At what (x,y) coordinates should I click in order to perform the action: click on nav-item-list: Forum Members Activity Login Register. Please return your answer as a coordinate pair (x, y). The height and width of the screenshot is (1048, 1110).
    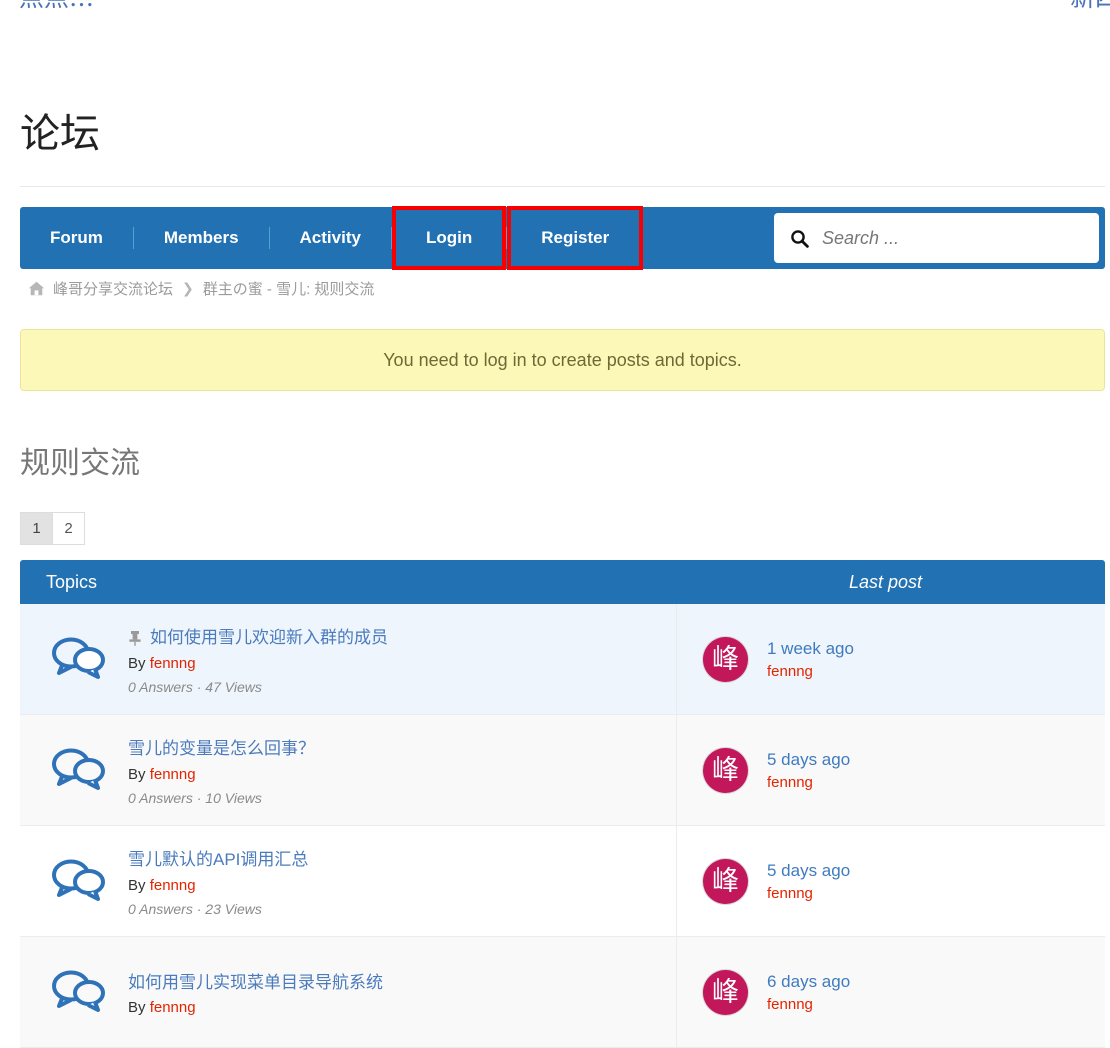
    Looking at the image, I should click on (332, 238).